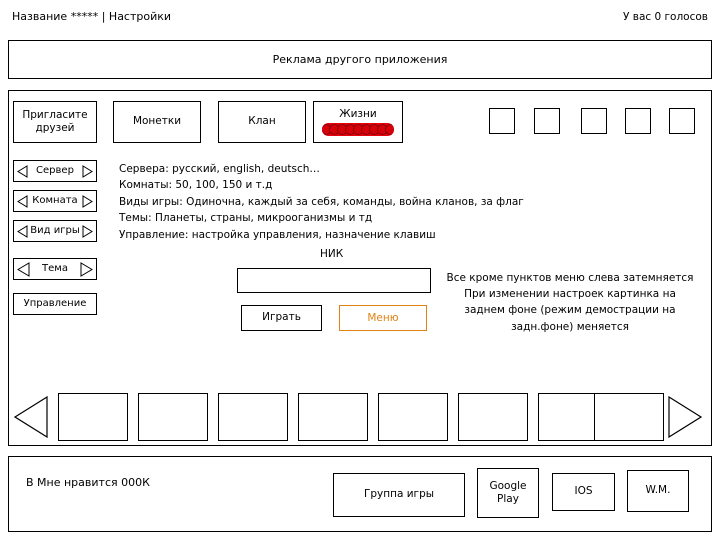 This screenshot has height=540, width=720. I want to click on description-line: Комнаты: 50, 100, 150 и т.д, so click(196, 185).